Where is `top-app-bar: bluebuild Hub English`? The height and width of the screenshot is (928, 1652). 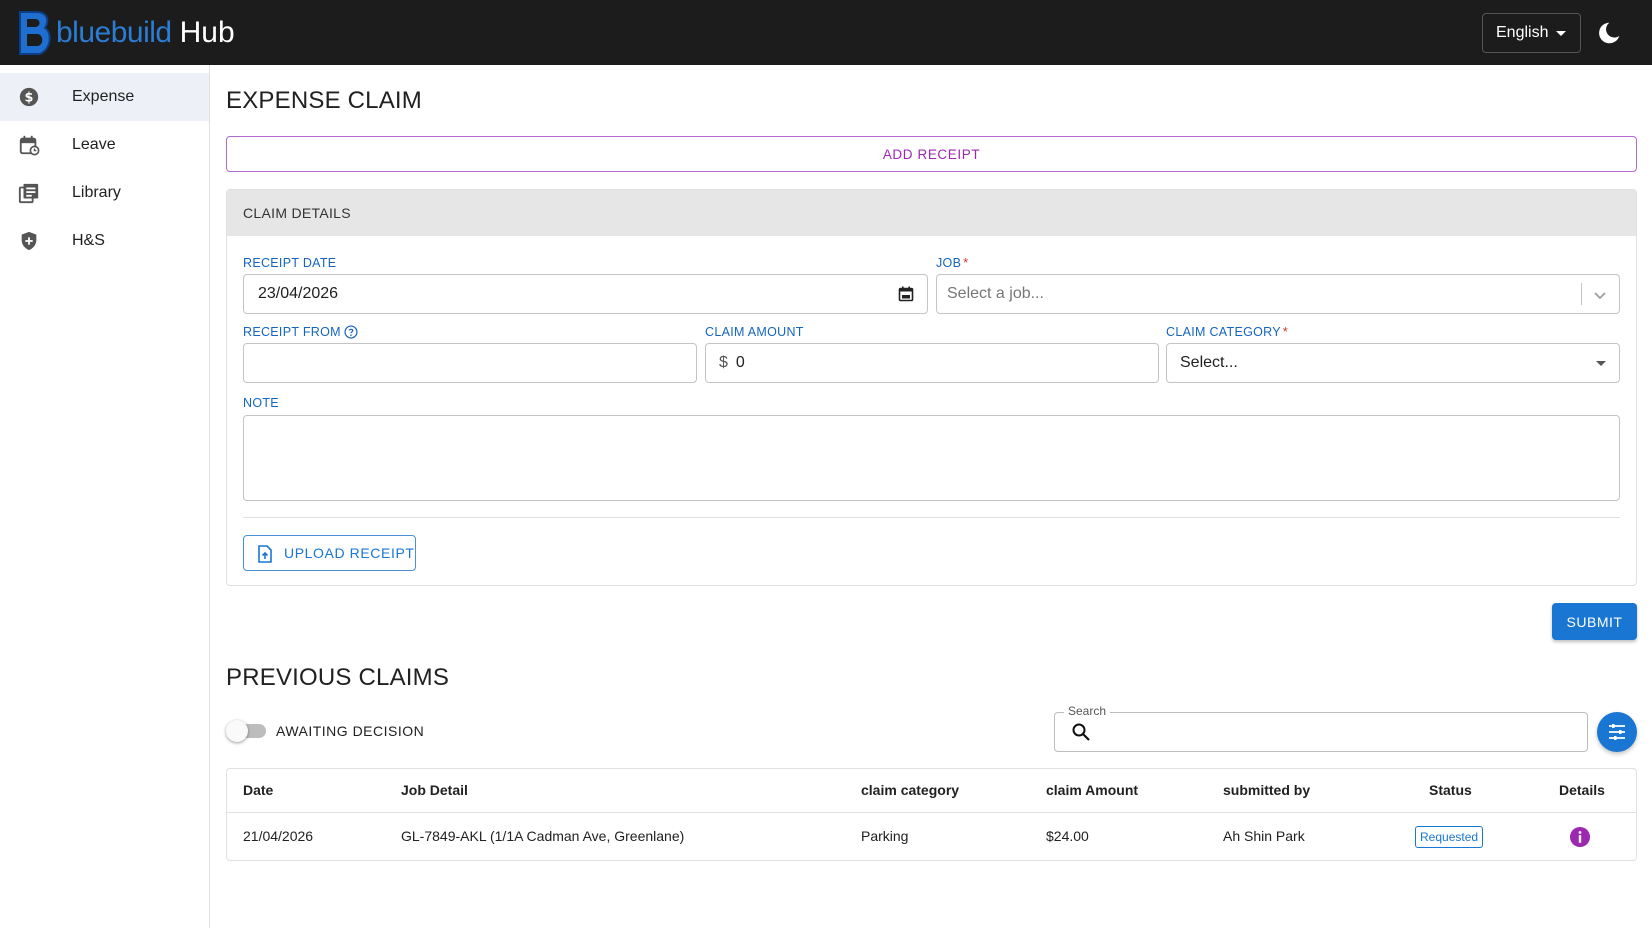 top-app-bar: bluebuild Hub English is located at coordinates (826, 32).